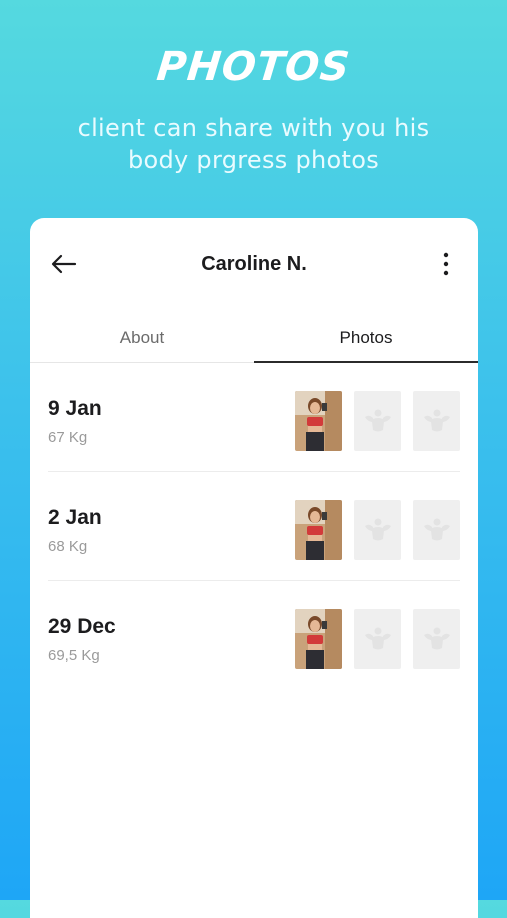  What do you see at coordinates (254, 635) in the screenshot?
I see `list-item: 29 Dec 69,5 Kg` at bounding box center [254, 635].